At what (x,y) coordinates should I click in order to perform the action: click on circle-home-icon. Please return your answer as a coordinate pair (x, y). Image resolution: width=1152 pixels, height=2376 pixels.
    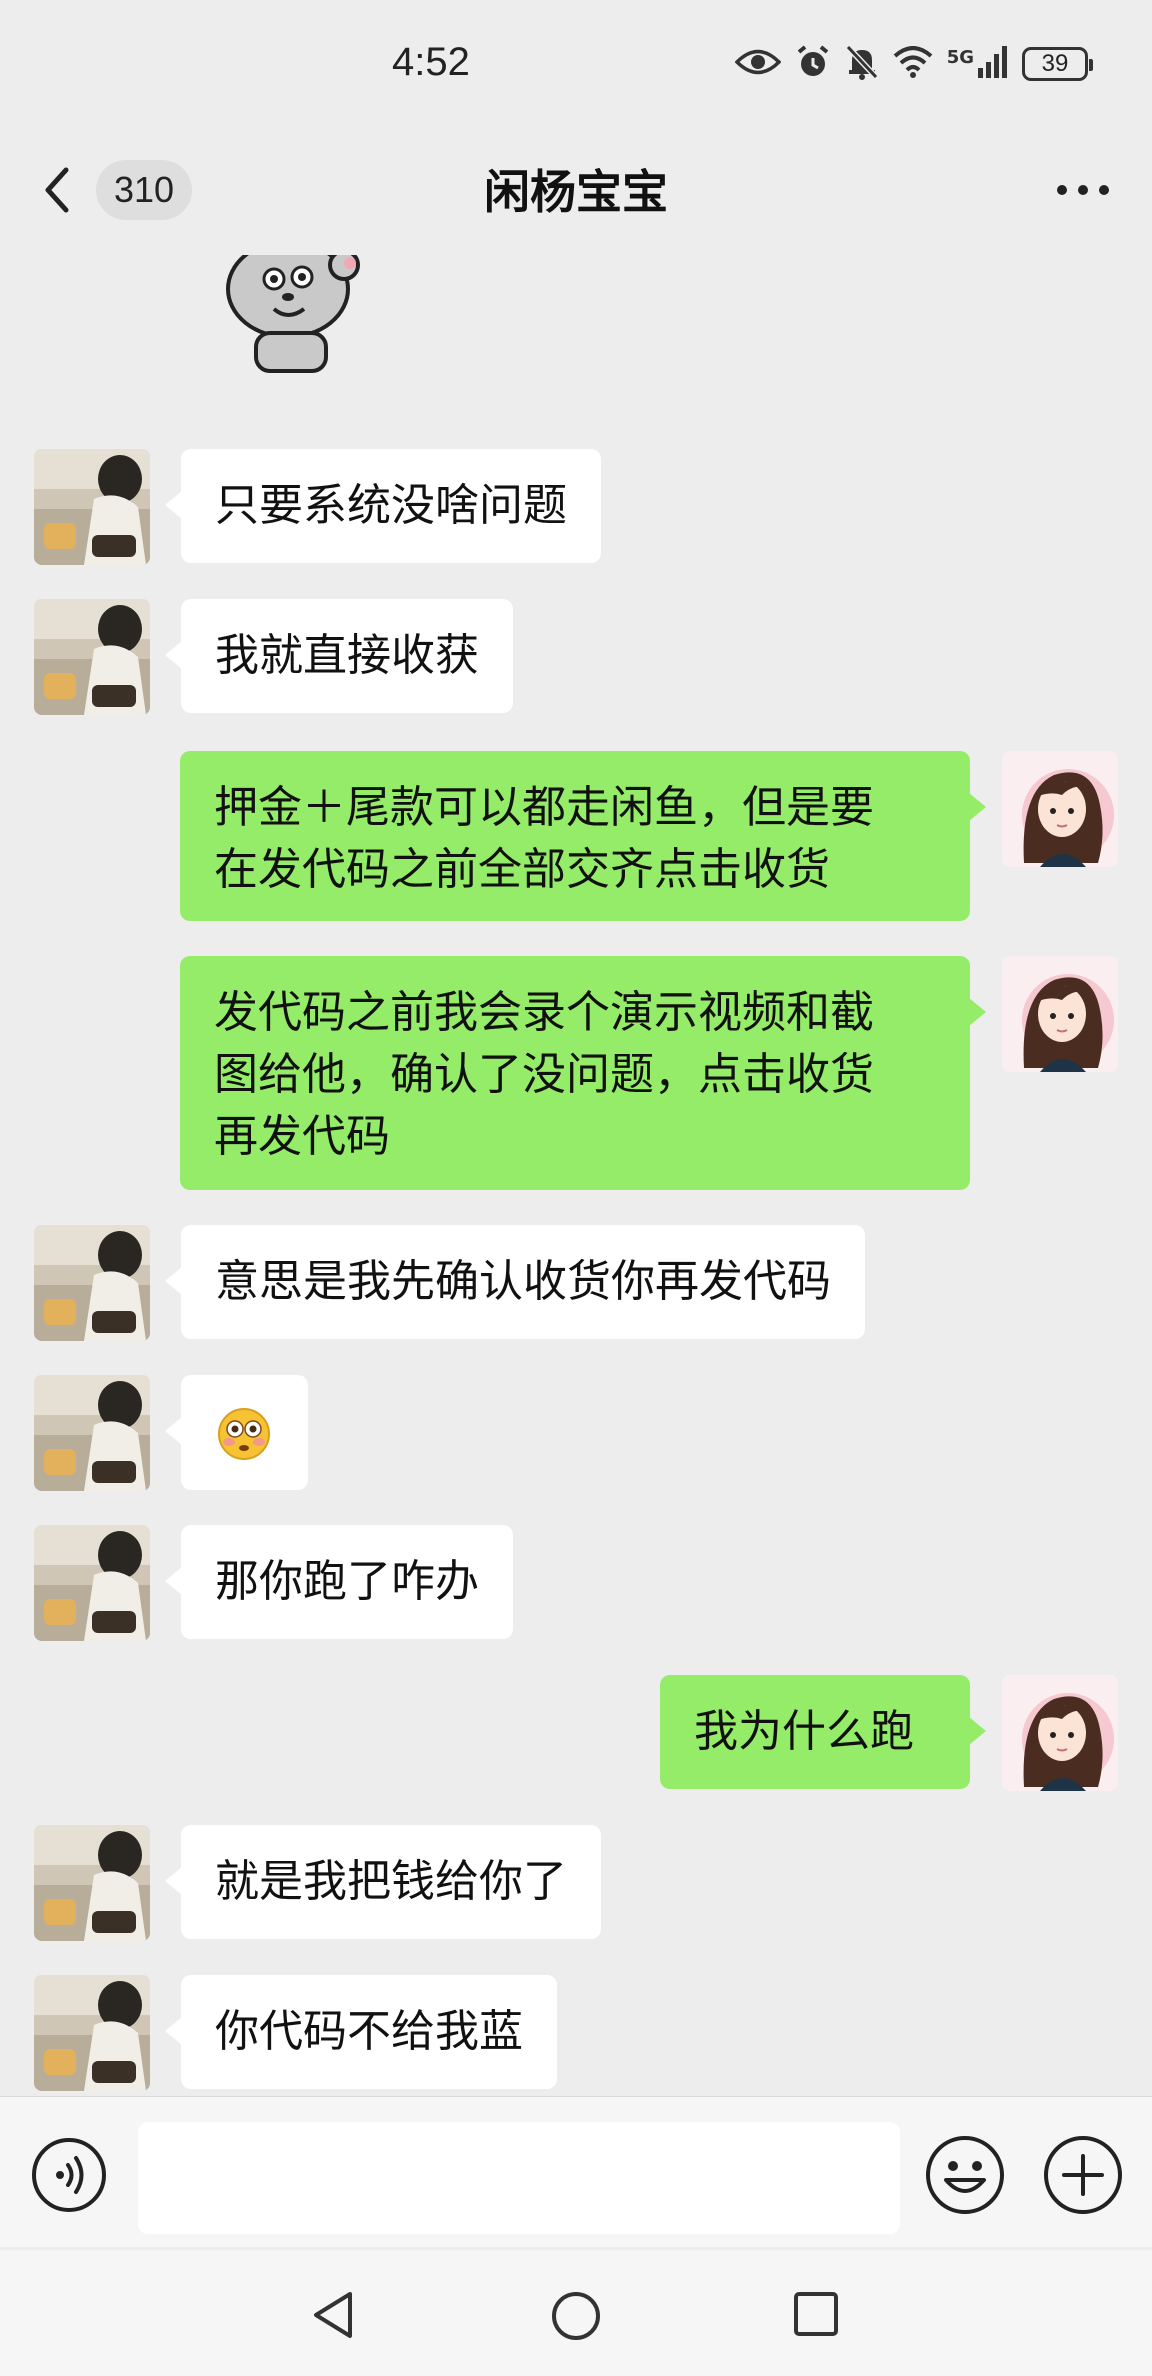
    Looking at the image, I should click on (576, 2316).